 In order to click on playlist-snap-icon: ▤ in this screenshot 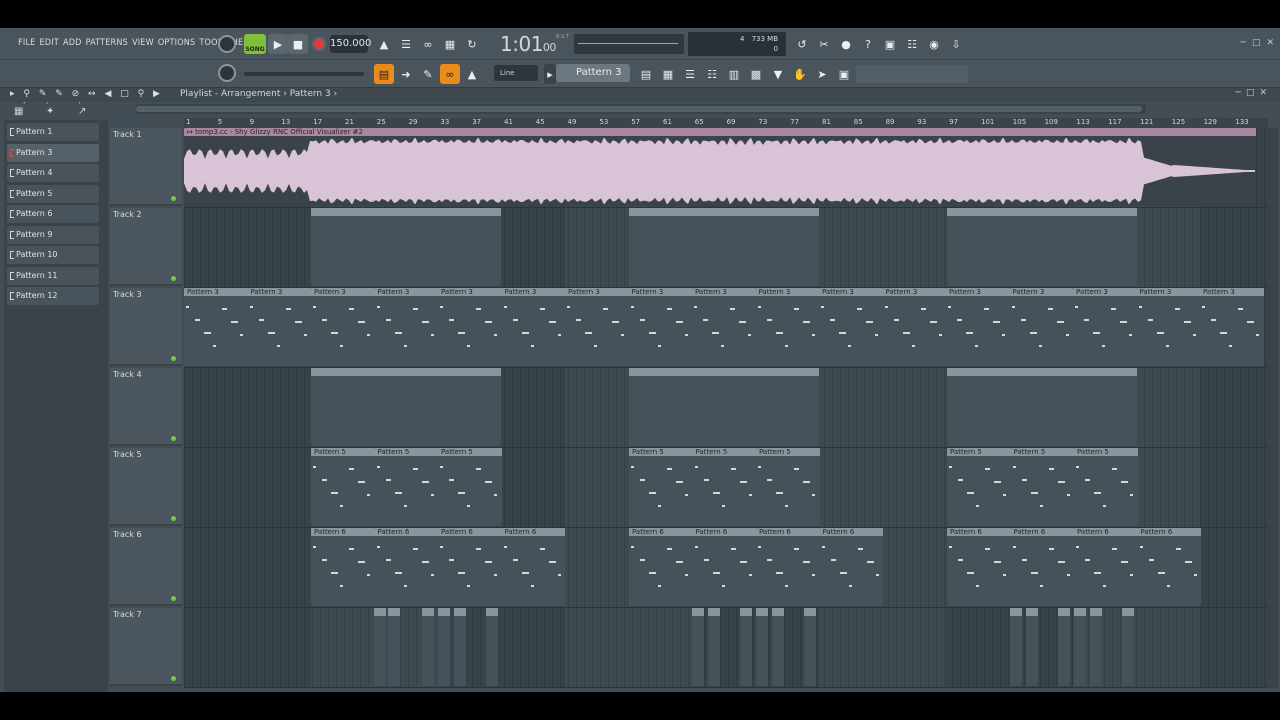, I will do `click(384, 74)`.